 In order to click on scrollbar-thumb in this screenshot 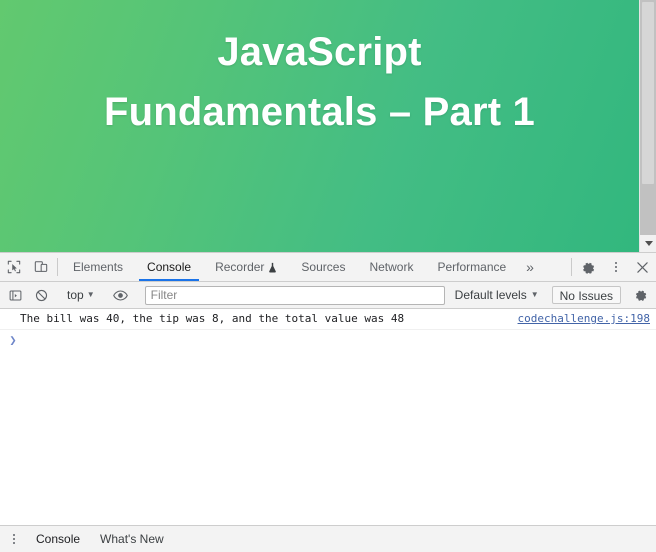, I will do `click(648, 93)`.